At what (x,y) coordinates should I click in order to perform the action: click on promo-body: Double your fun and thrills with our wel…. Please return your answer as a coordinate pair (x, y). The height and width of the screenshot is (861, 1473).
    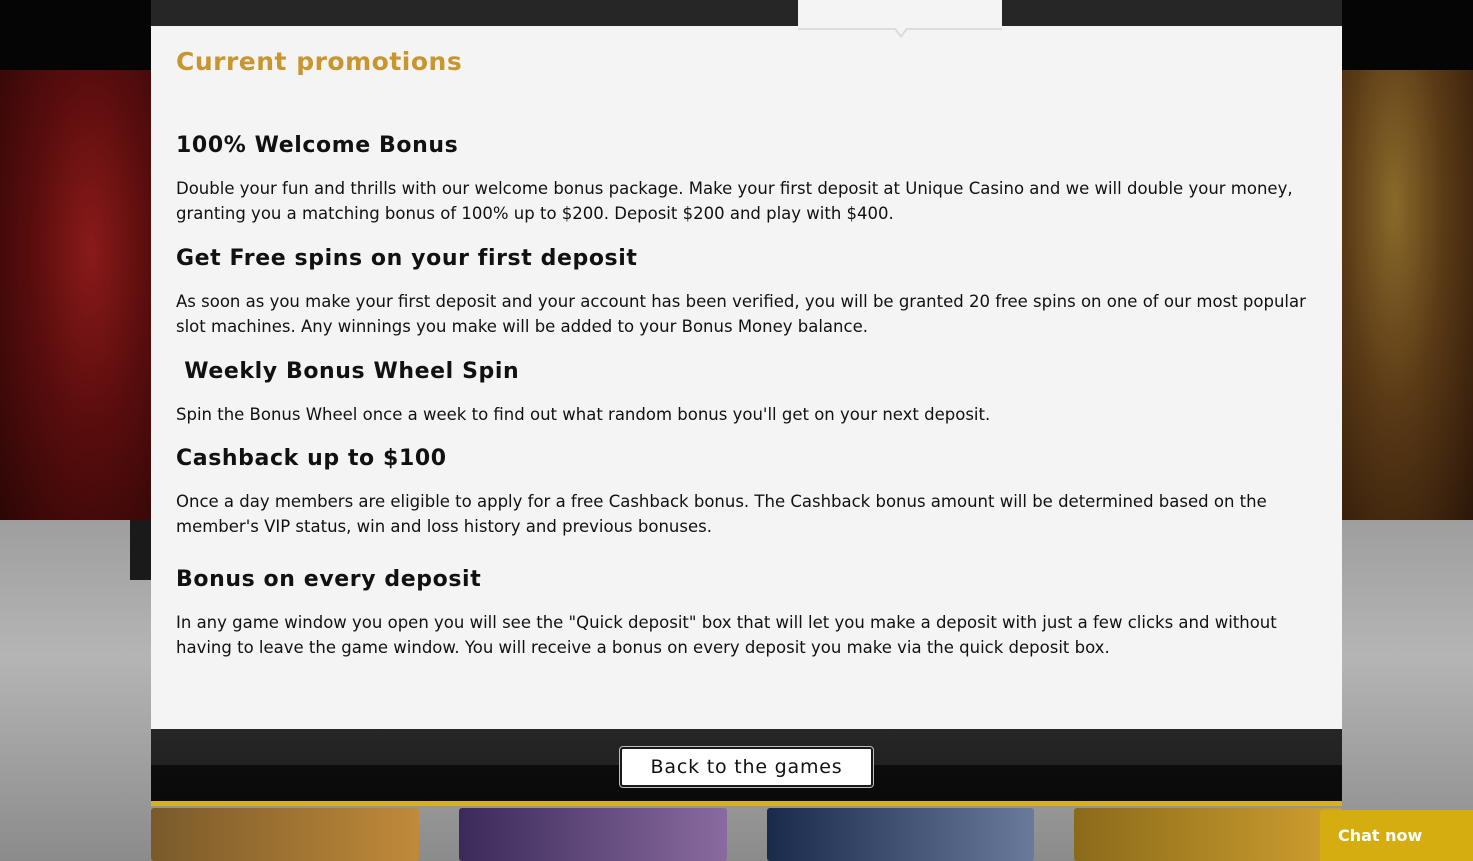
    Looking at the image, I should click on (734, 201).